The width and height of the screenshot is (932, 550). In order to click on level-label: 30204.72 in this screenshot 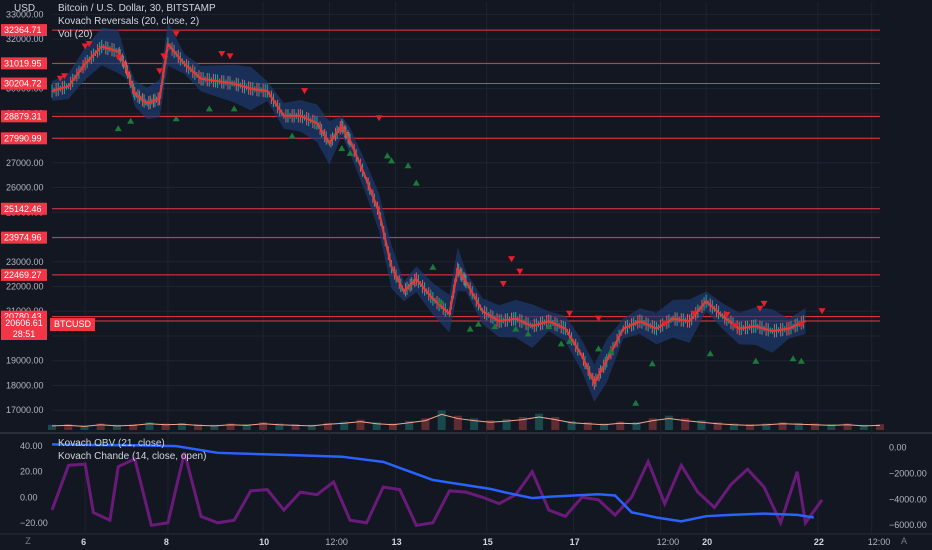, I will do `click(23, 84)`.